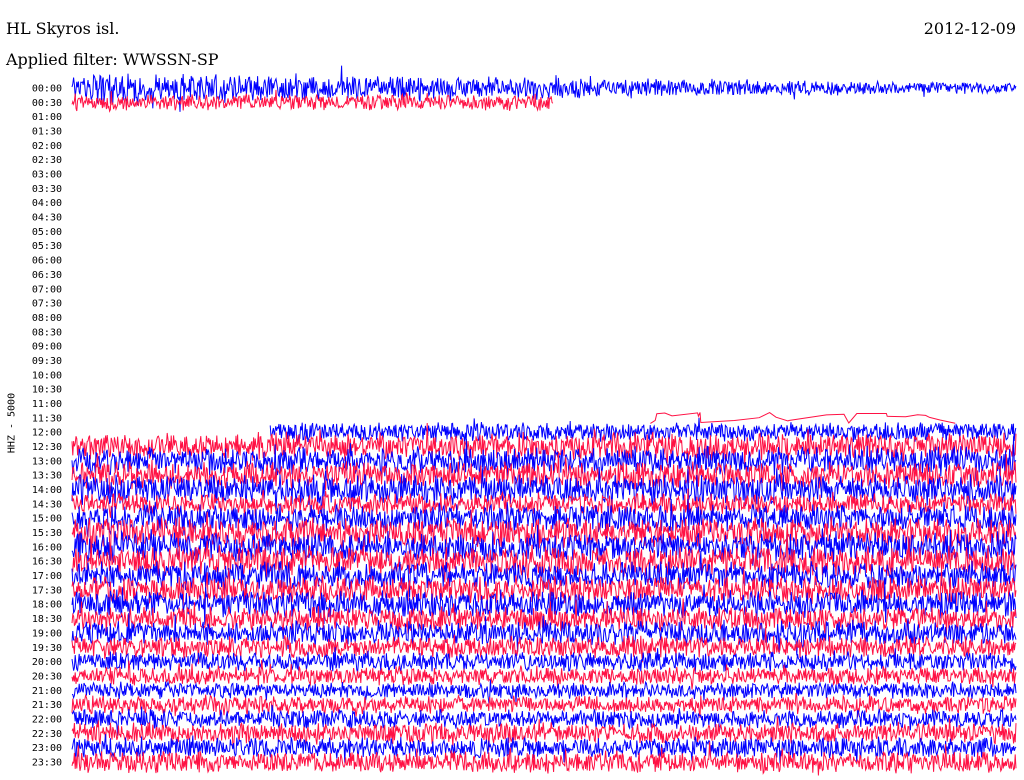 This screenshot has width=1024, height=780. Describe the element at coordinates (47, 89) in the screenshot. I see `time-tick-label: 00:00` at that location.